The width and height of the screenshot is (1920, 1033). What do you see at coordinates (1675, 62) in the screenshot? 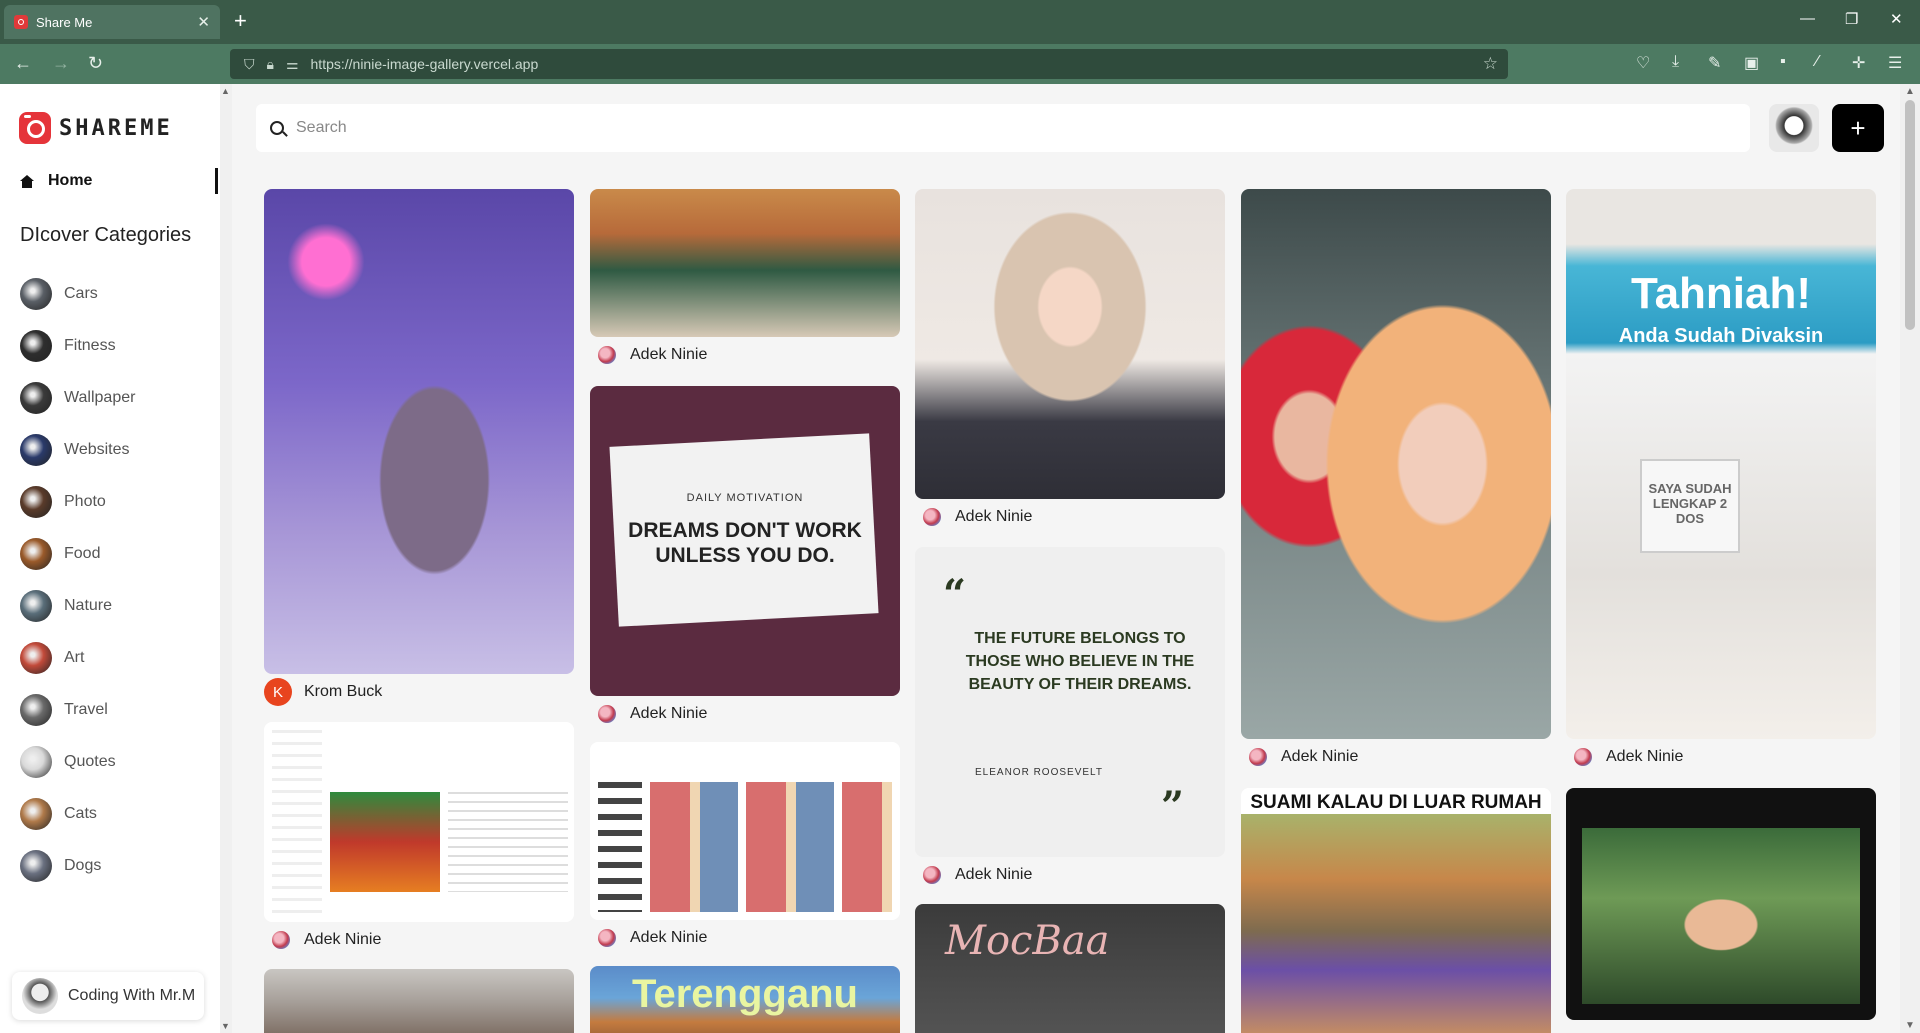
I see `download-icon: ⤓` at bounding box center [1675, 62].